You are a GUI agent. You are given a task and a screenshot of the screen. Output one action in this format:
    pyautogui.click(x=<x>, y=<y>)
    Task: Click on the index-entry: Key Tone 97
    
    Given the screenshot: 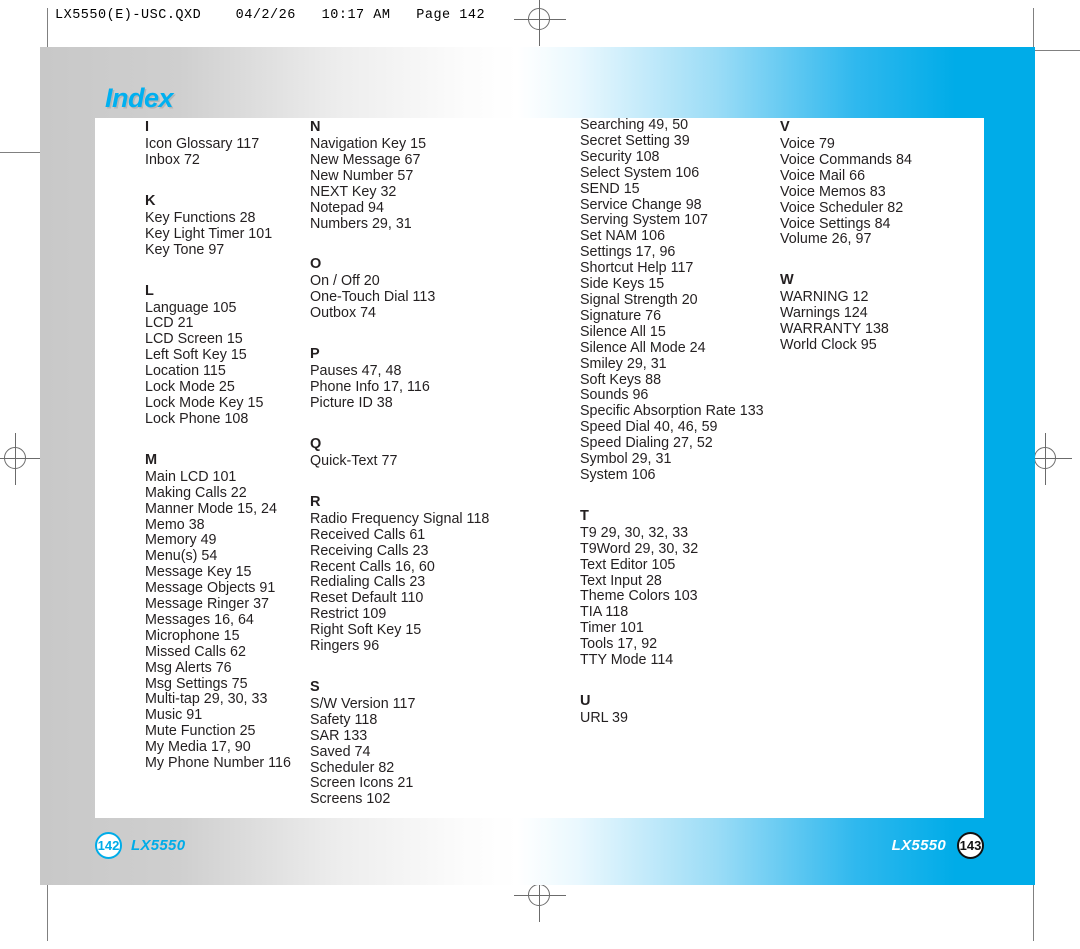 What is the action you would take?
    pyautogui.click(x=185, y=249)
    